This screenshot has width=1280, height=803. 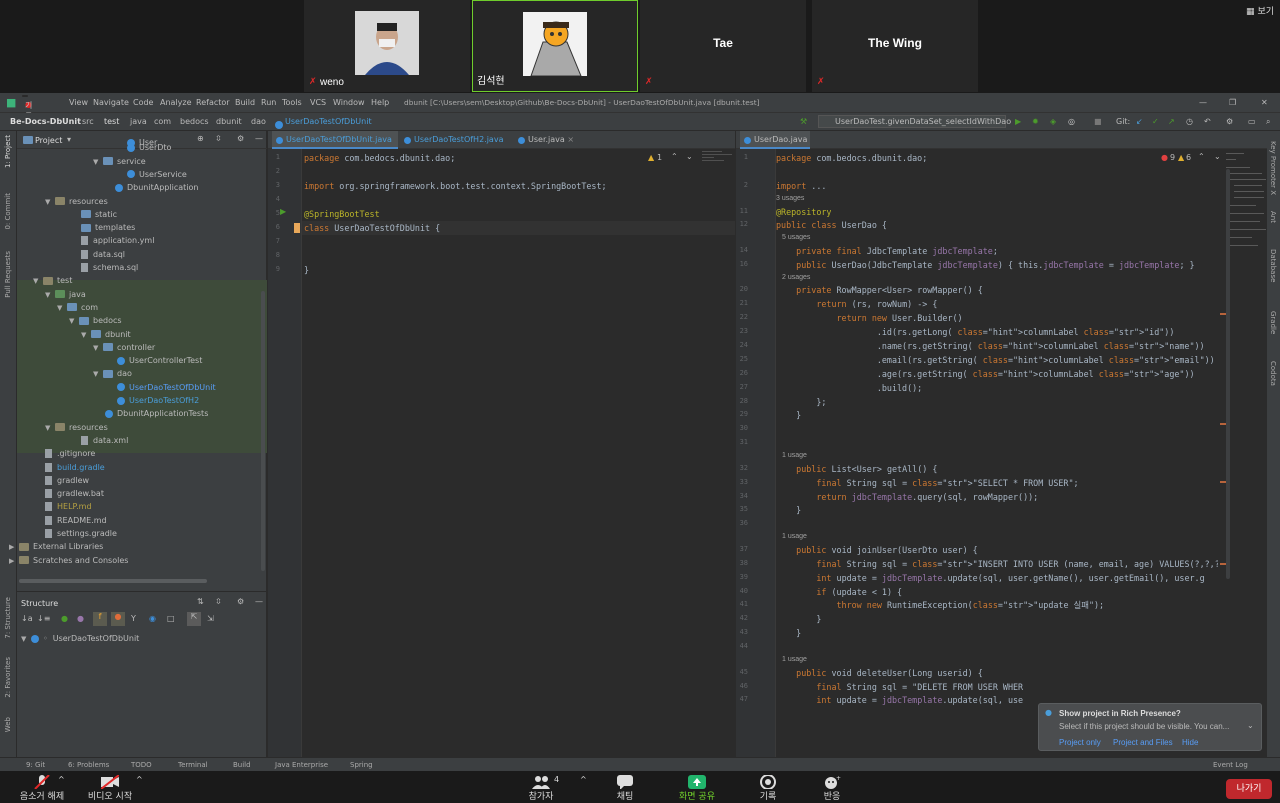 I want to click on git-update-icon: ↙, so click(x=1139, y=121).